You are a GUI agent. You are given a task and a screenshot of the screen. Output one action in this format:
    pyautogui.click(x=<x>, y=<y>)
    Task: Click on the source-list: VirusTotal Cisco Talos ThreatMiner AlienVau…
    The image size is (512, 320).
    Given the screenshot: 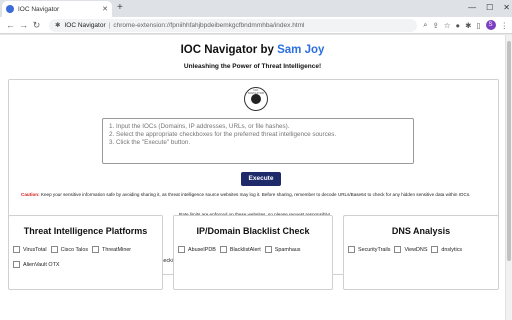 What is the action you would take?
    pyautogui.click(x=85, y=257)
    